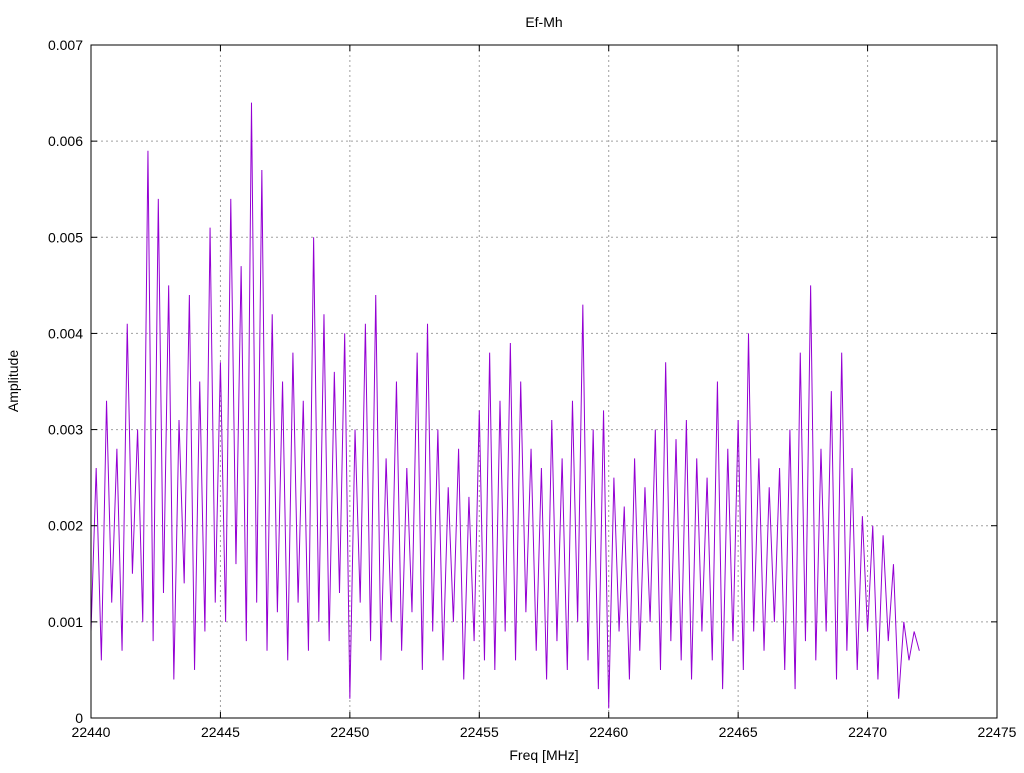 This screenshot has height=773, width=1024. Describe the element at coordinates (220, 732) in the screenshot. I see `x-tick-label: 22445` at that location.